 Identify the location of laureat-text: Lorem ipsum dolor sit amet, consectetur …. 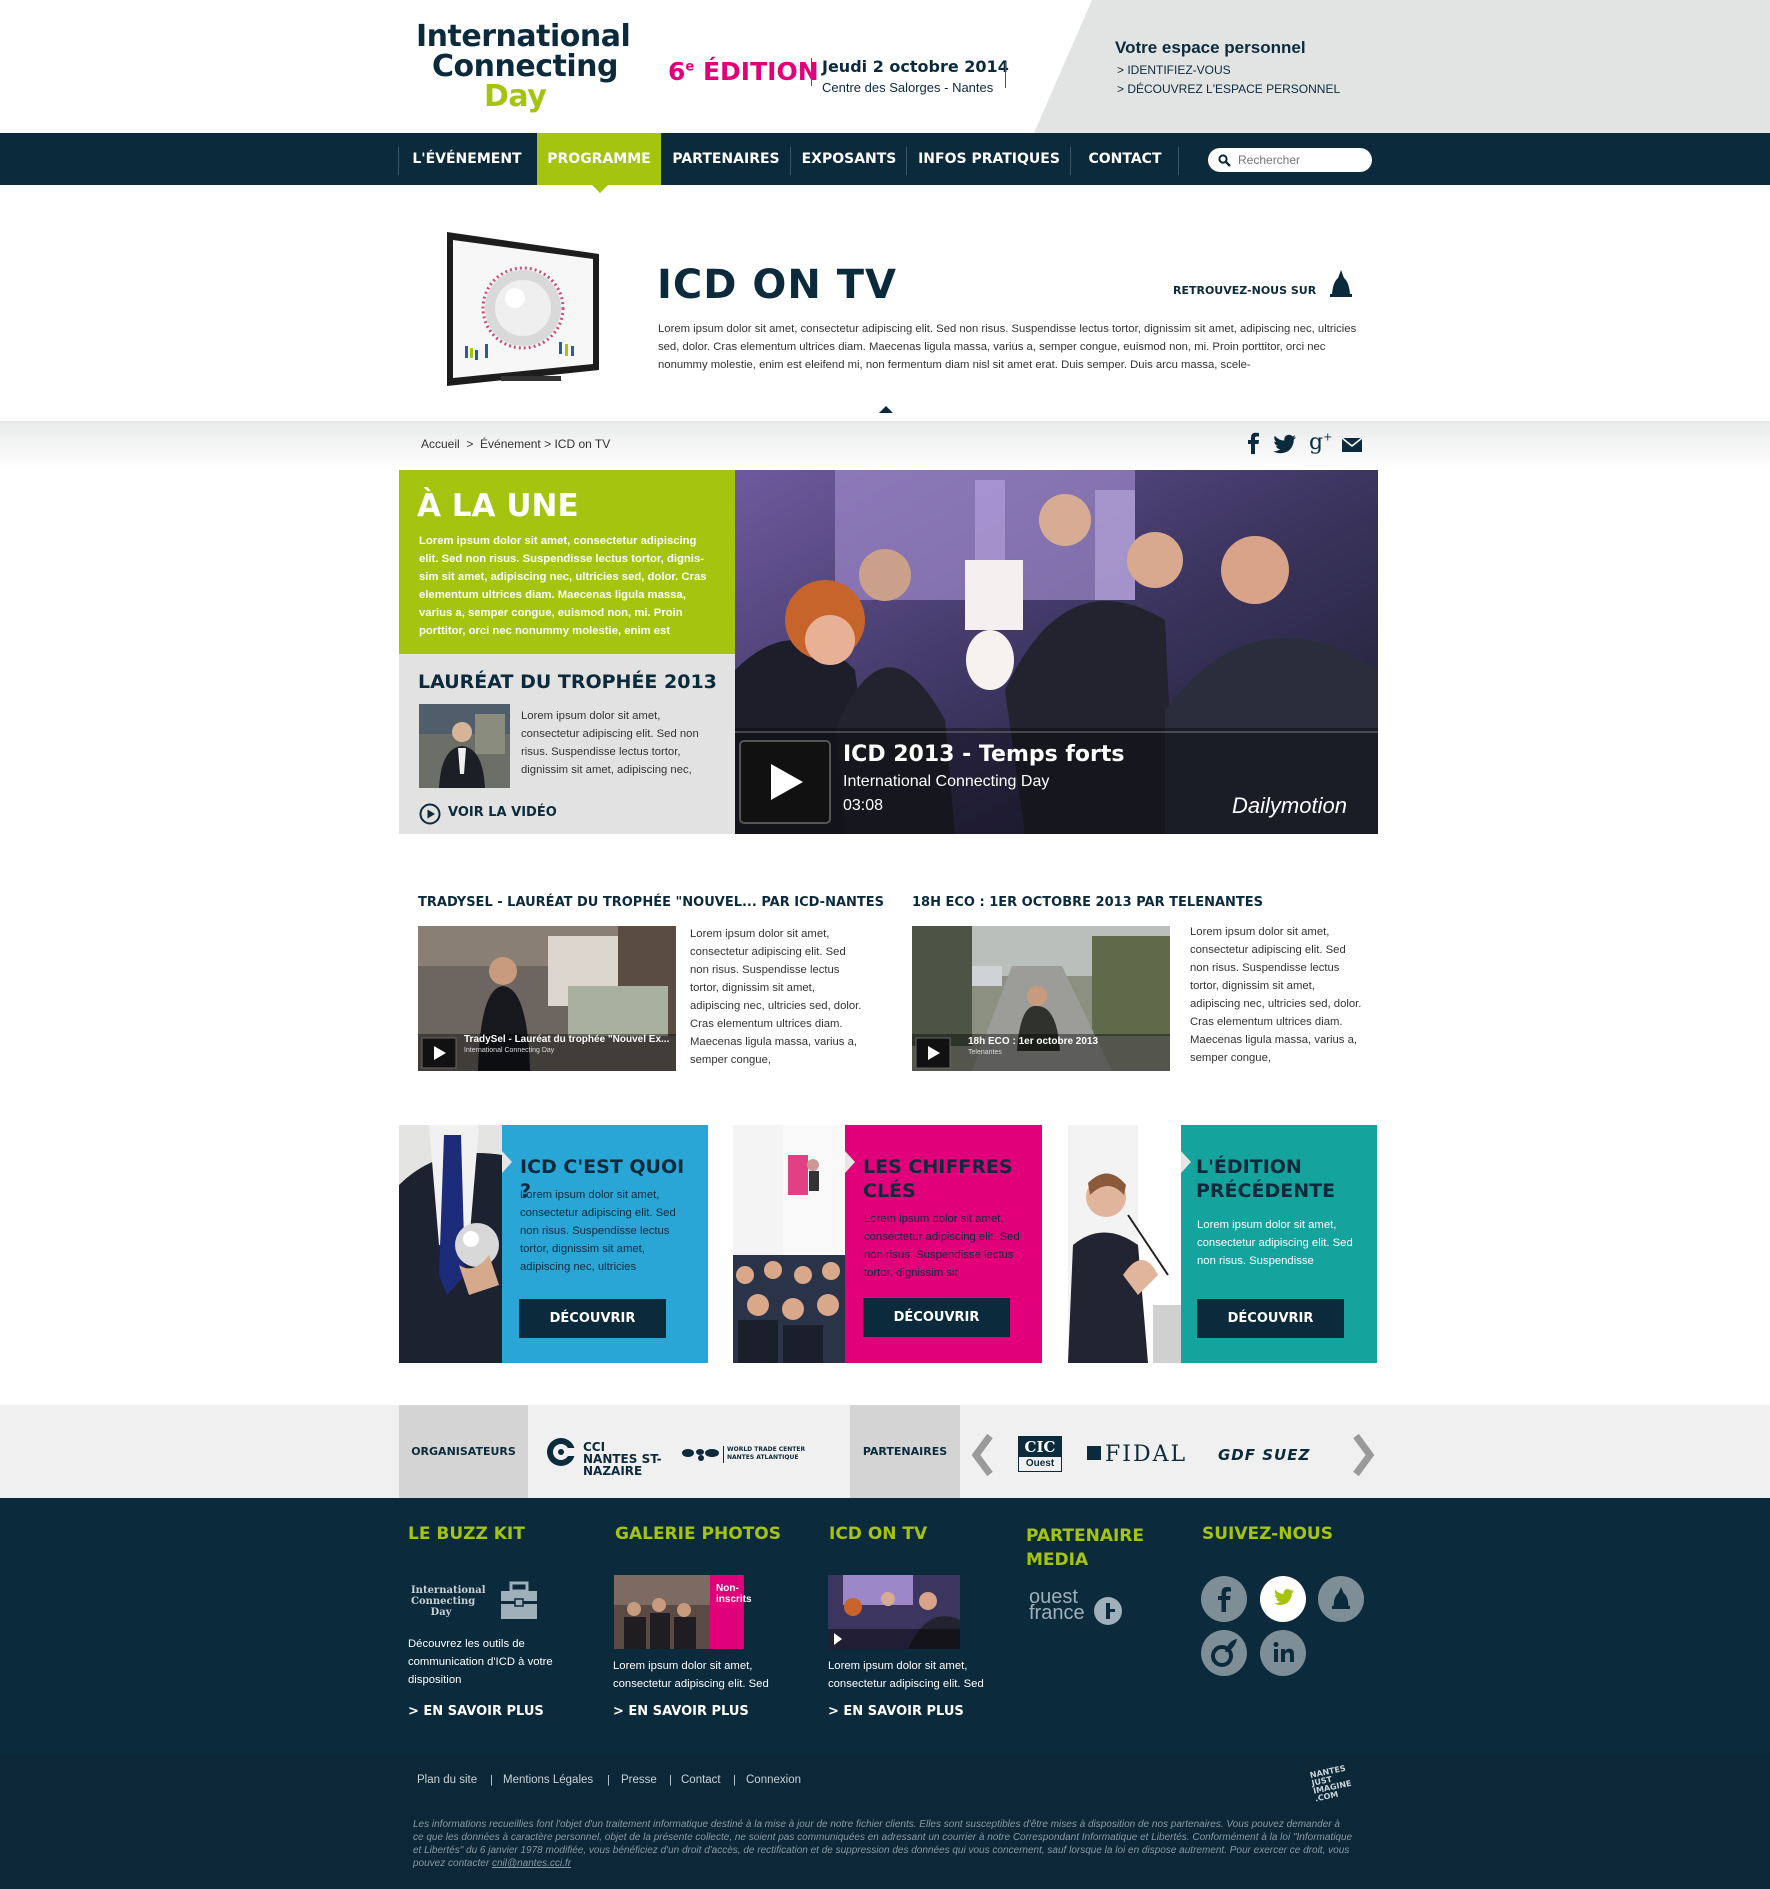
(610, 743).